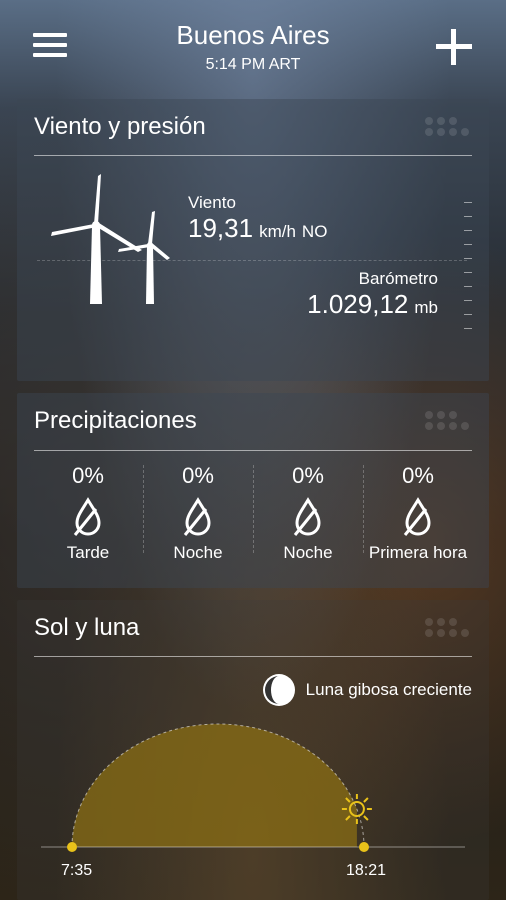 The image size is (506, 900). Describe the element at coordinates (212, 202) in the screenshot. I see `wind-label: Viento` at that location.